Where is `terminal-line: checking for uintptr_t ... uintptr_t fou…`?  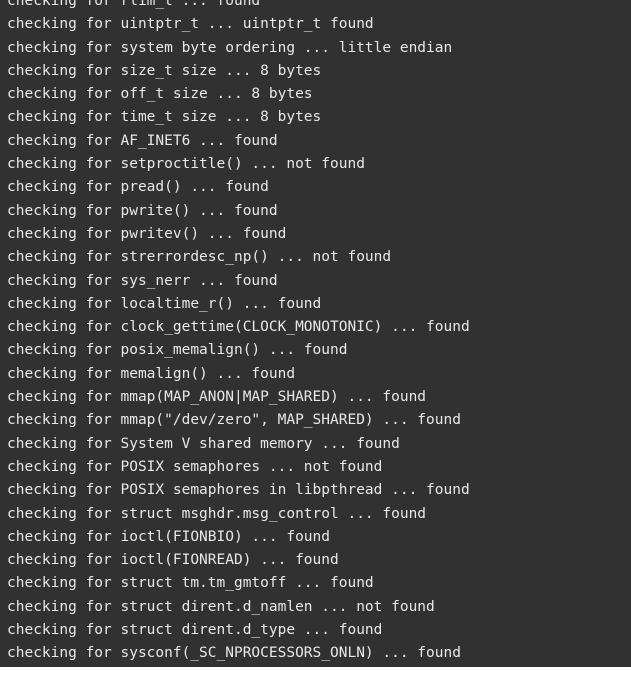
terminal-line: checking for uintptr_t ... uintptr_t fou… is located at coordinates (190, 24).